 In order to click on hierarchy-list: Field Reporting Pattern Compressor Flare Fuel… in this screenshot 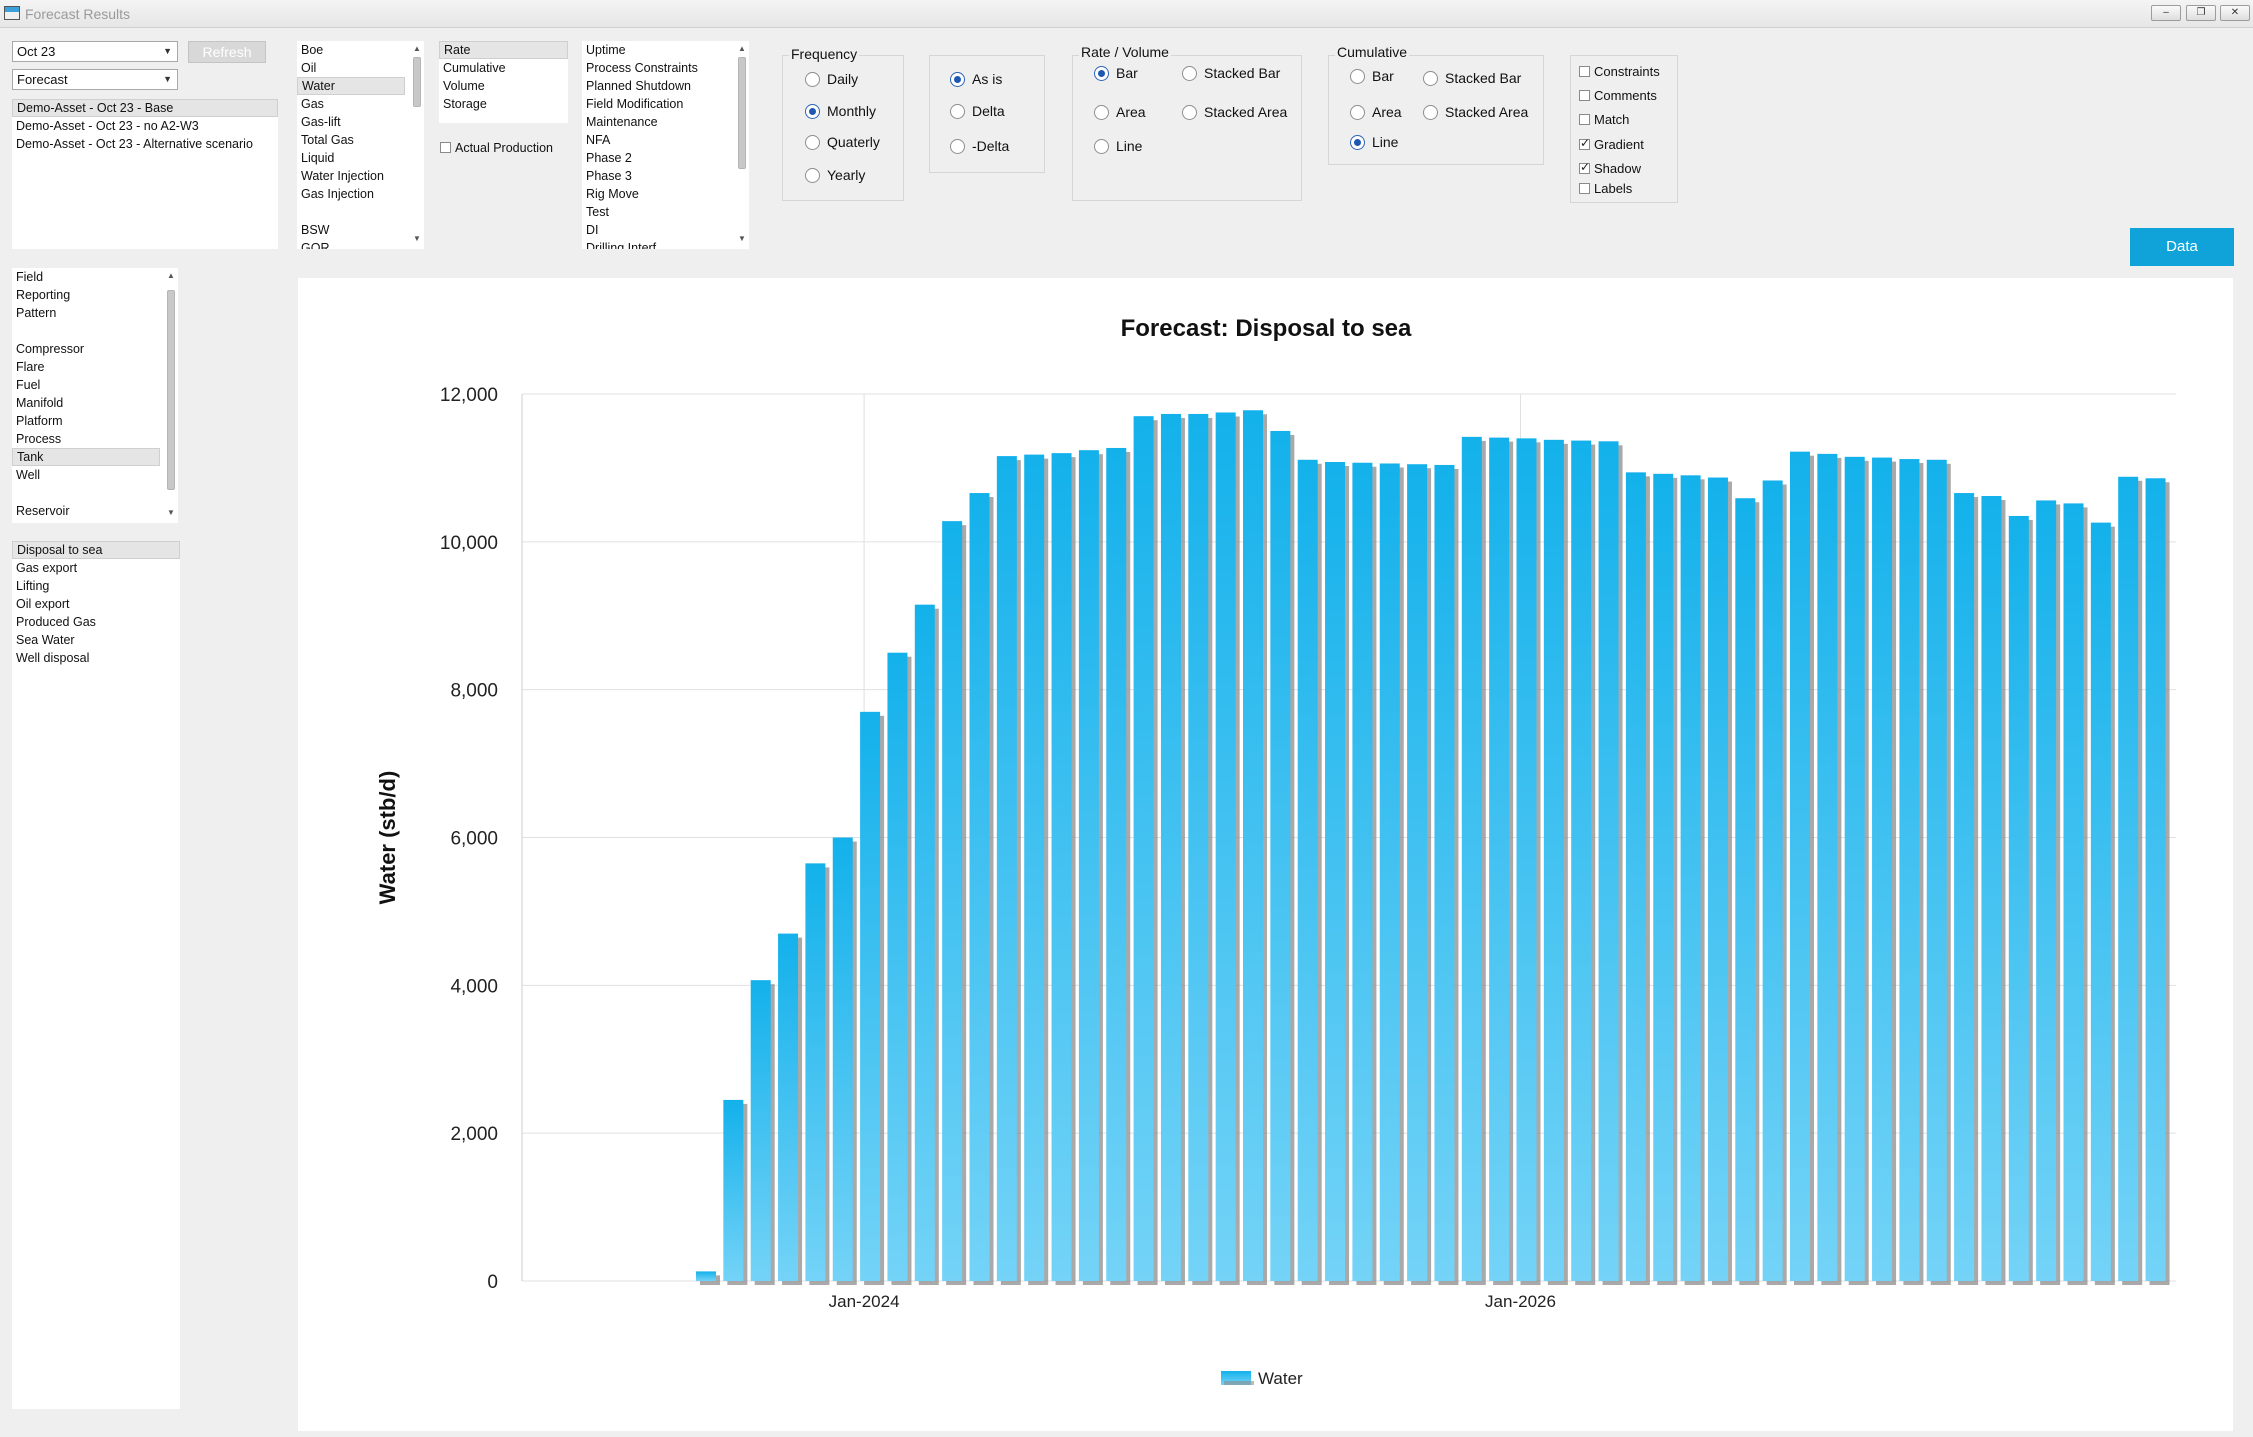, I will do `click(95, 395)`.